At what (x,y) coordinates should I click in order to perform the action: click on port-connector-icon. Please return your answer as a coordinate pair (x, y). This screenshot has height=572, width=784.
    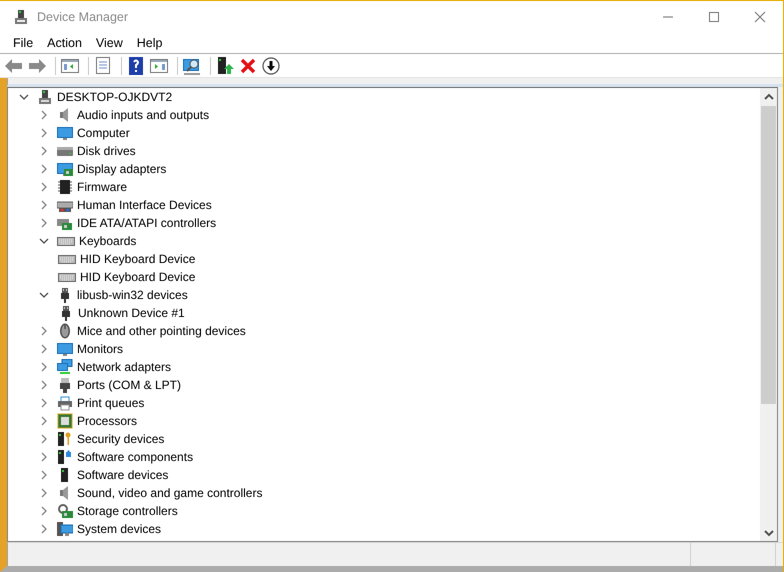
    Looking at the image, I should click on (65, 385).